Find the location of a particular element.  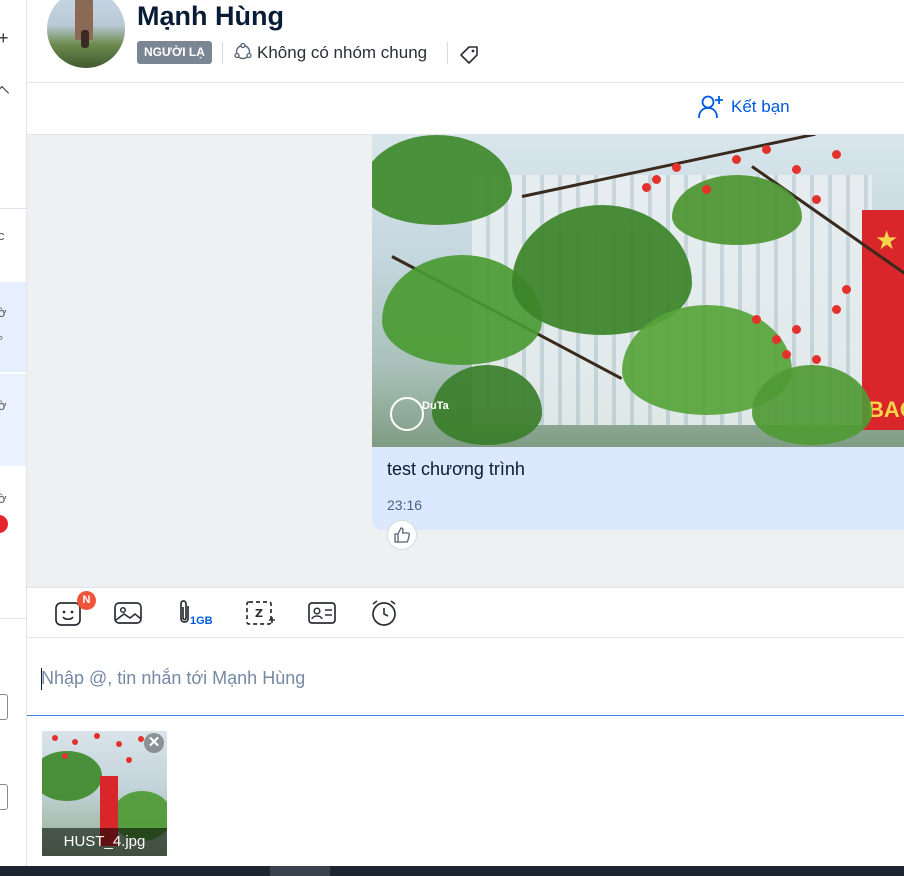

message-input is located at coordinates (461, 678).